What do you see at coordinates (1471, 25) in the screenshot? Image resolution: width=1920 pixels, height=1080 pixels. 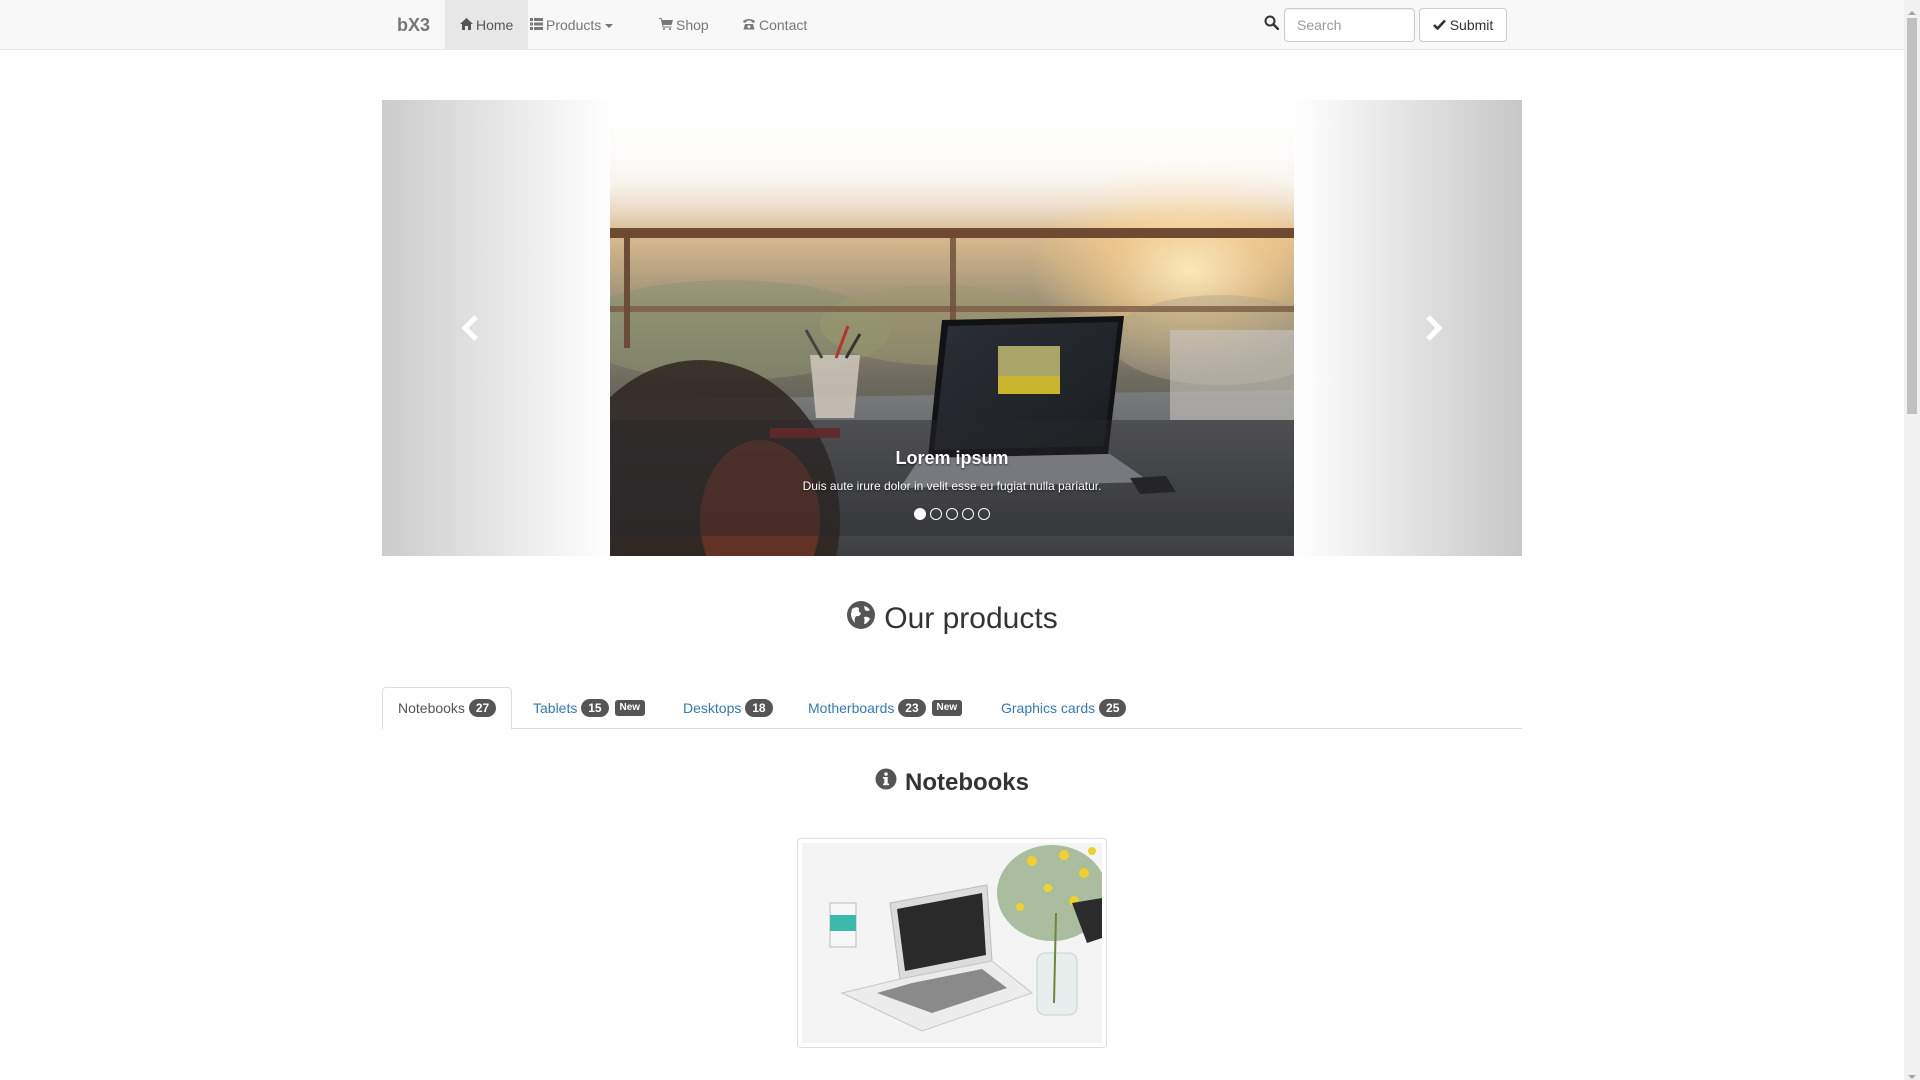 I see `submit-button-label: Submit` at bounding box center [1471, 25].